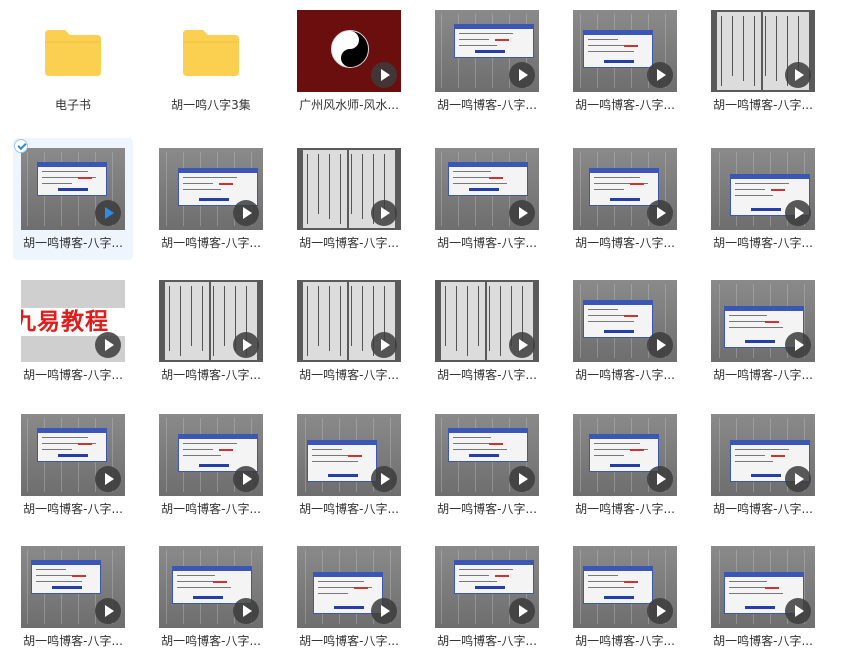  What do you see at coordinates (624, 187) in the screenshot?
I see `dialog-window` at bounding box center [624, 187].